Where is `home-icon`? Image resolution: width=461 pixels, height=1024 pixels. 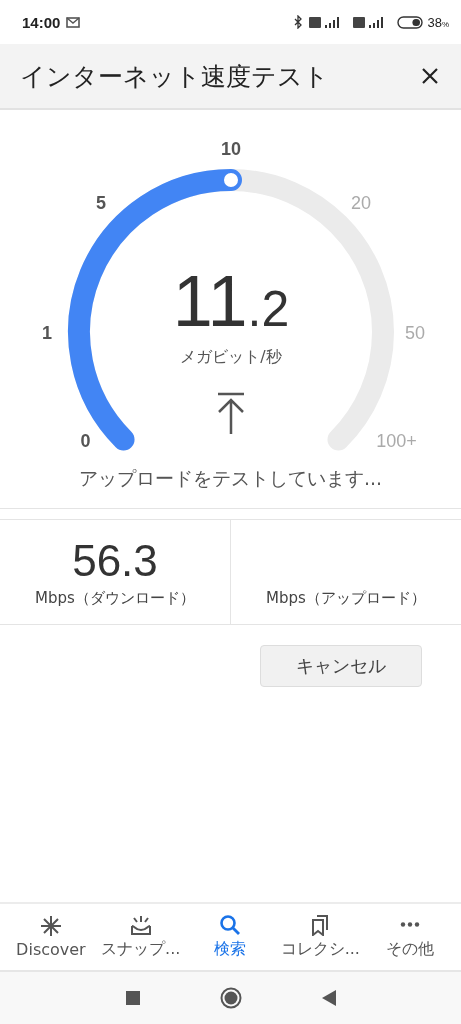 home-icon is located at coordinates (230, 998).